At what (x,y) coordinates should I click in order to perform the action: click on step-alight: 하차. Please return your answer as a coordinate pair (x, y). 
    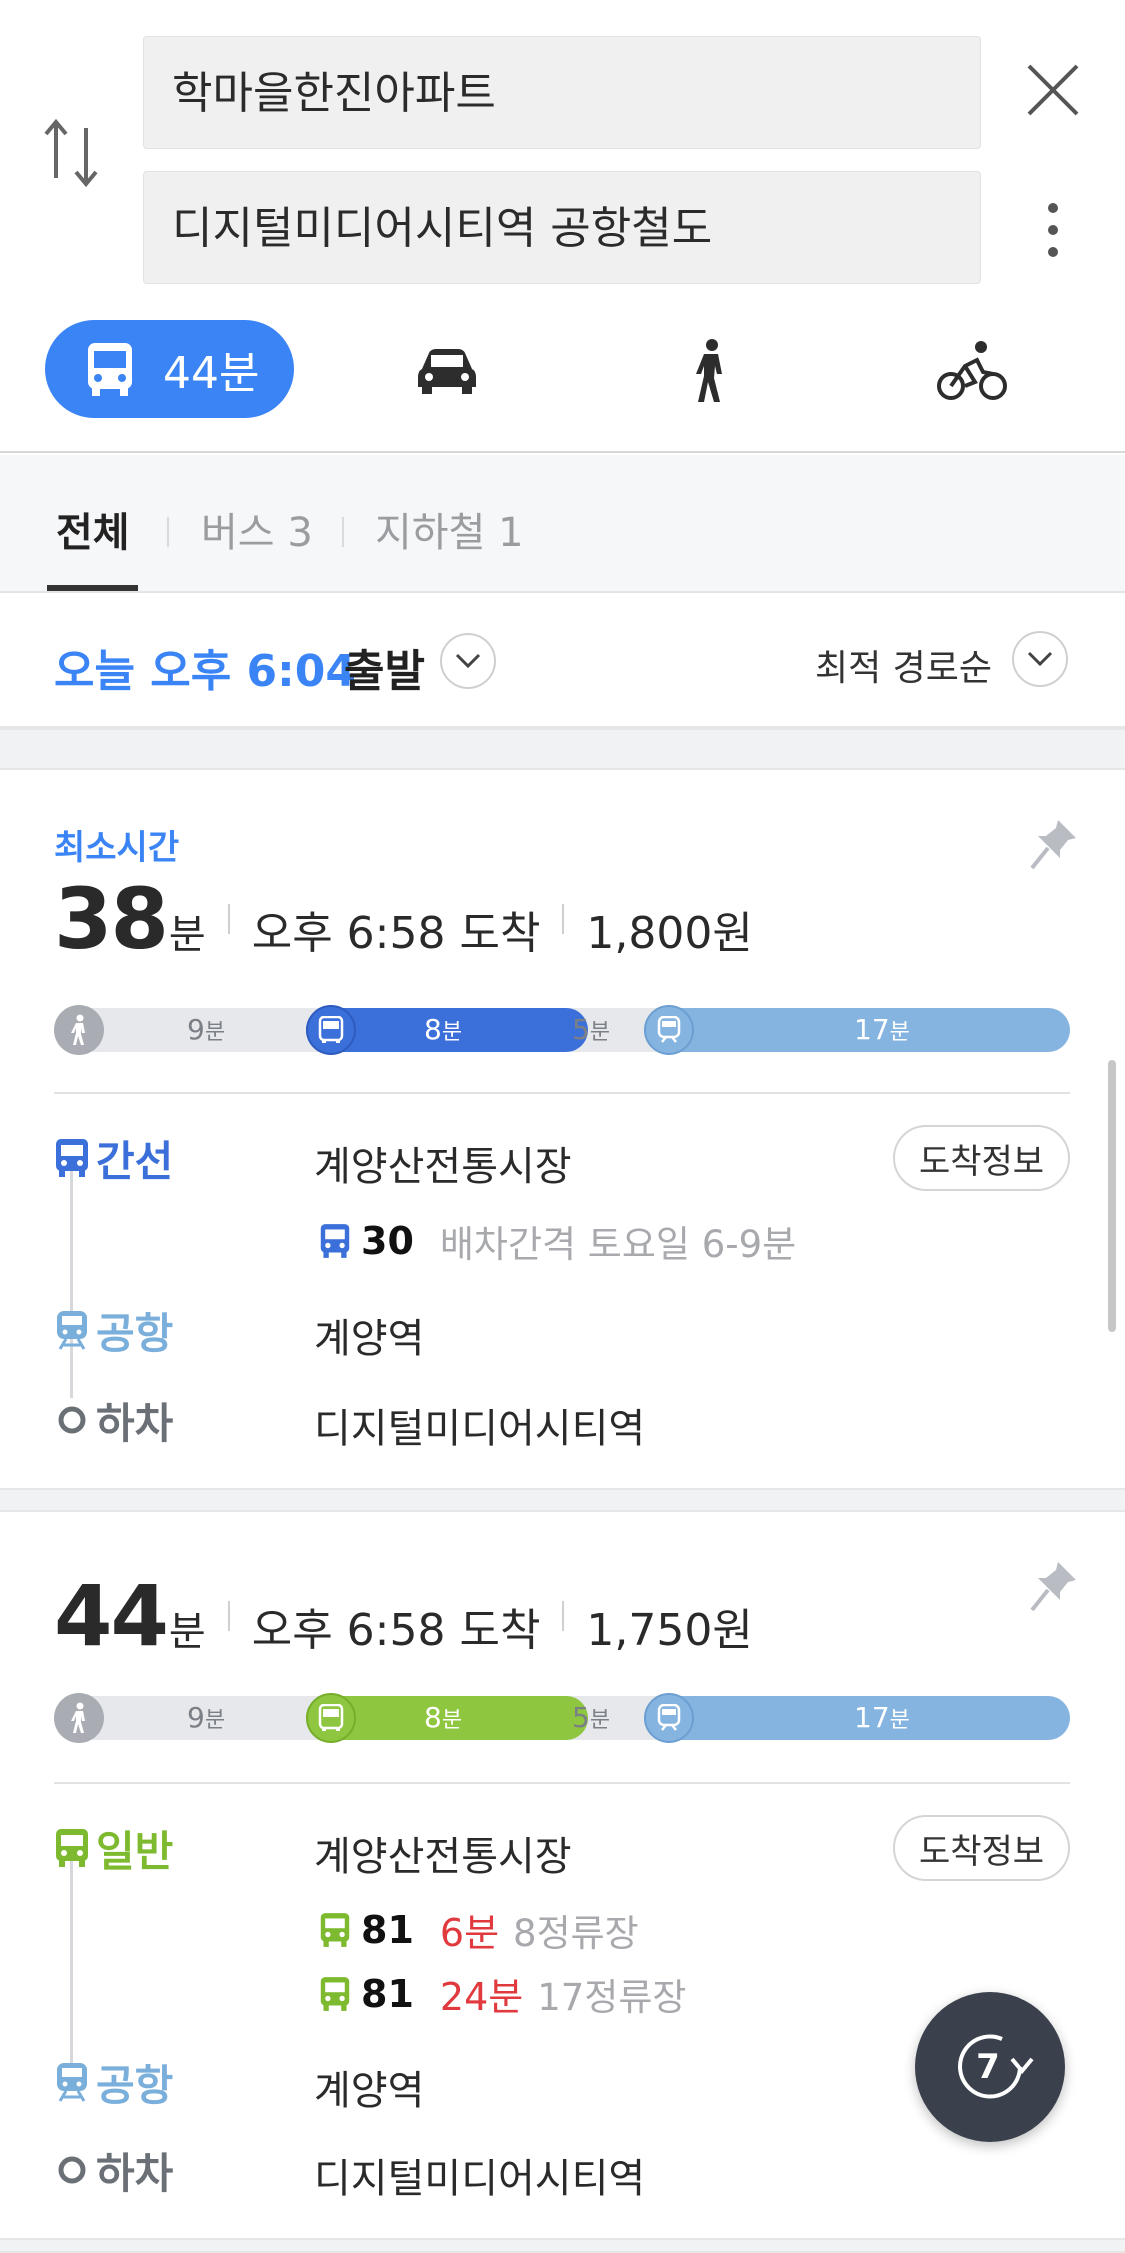
    Looking at the image, I should click on (113, 2170).